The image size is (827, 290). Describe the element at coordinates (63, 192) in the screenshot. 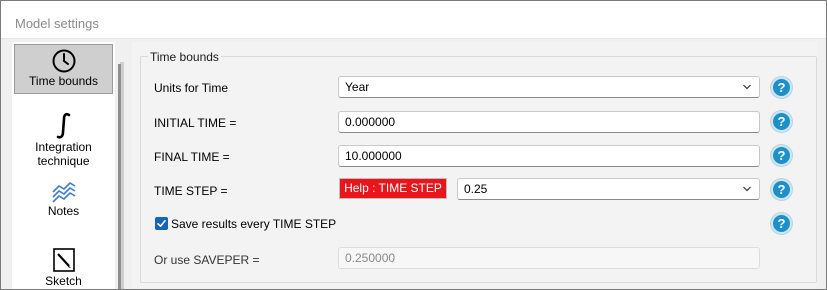

I see `notes-chart-icon` at that location.